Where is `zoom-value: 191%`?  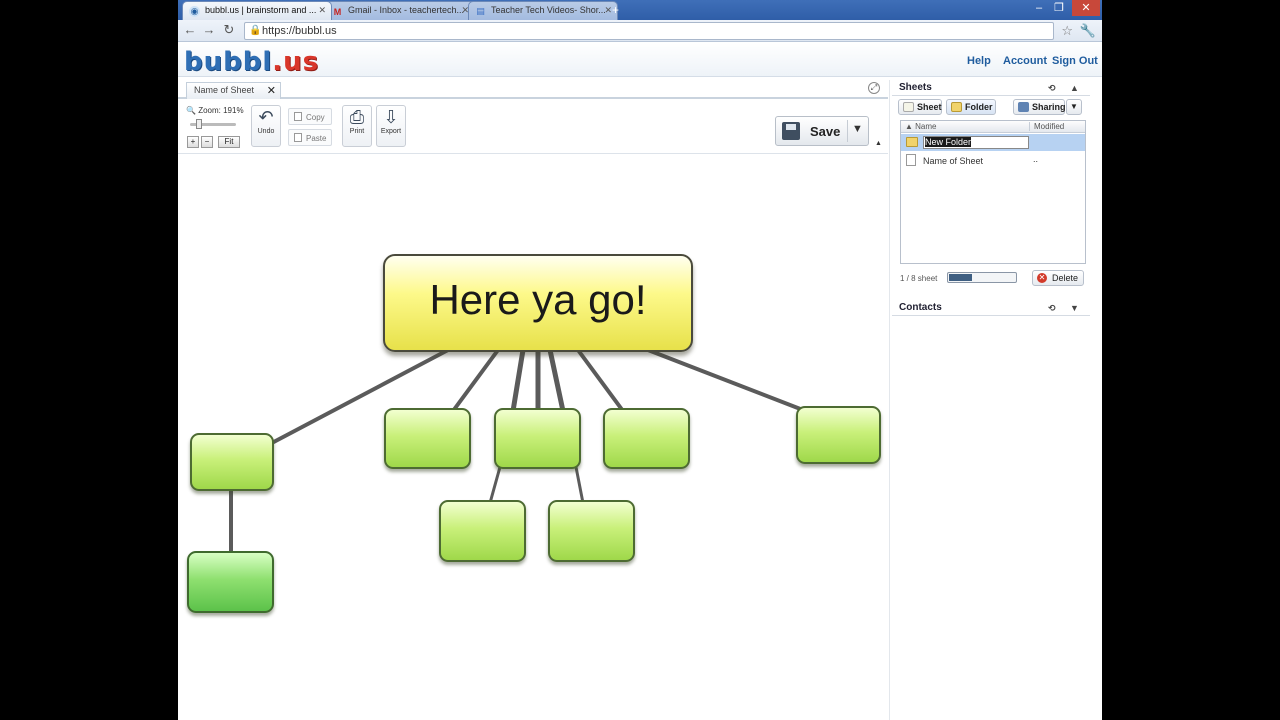
zoom-value: 191% is located at coordinates (233, 110).